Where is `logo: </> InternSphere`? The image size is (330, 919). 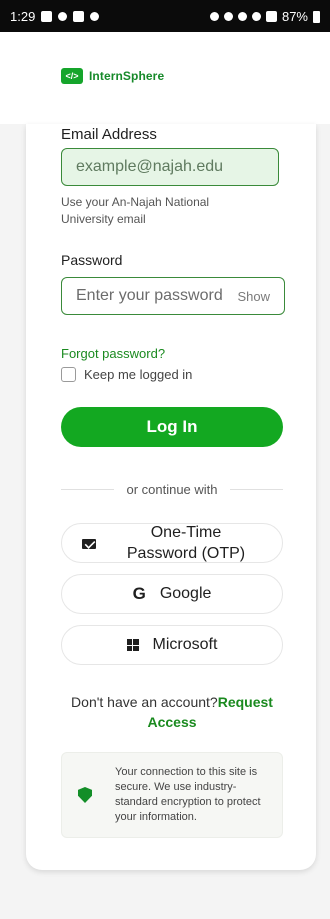 logo: </> InternSphere is located at coordinates (112, 76).